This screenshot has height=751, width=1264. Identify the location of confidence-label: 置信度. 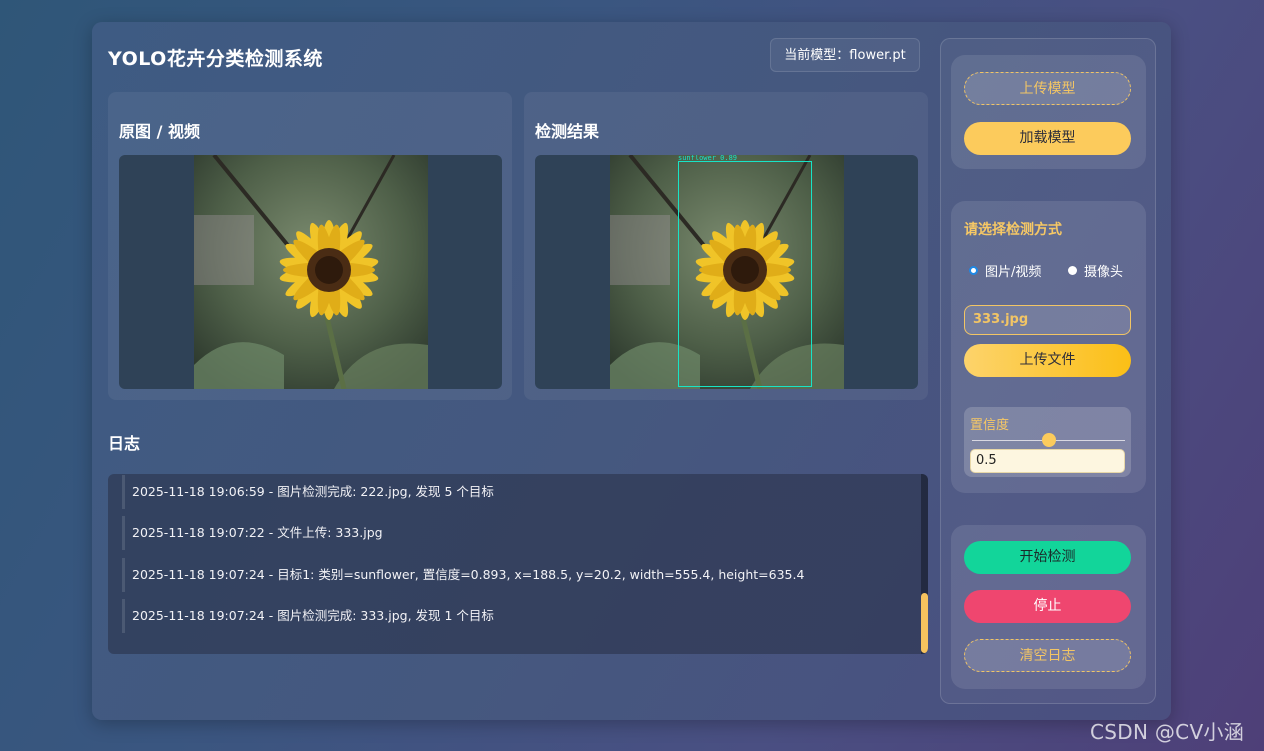
(990, 425).